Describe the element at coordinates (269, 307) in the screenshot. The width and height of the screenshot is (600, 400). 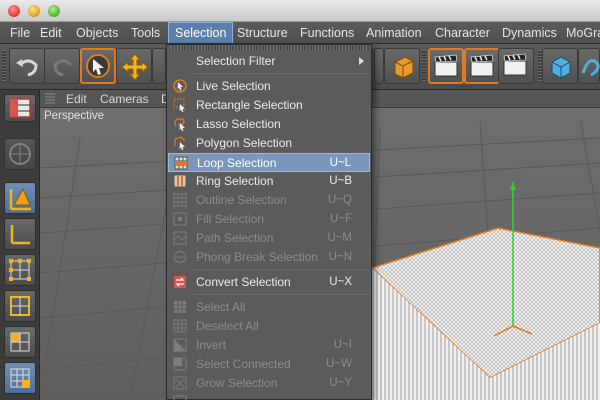
I see `menu-item-select-all: Select All` at that location.